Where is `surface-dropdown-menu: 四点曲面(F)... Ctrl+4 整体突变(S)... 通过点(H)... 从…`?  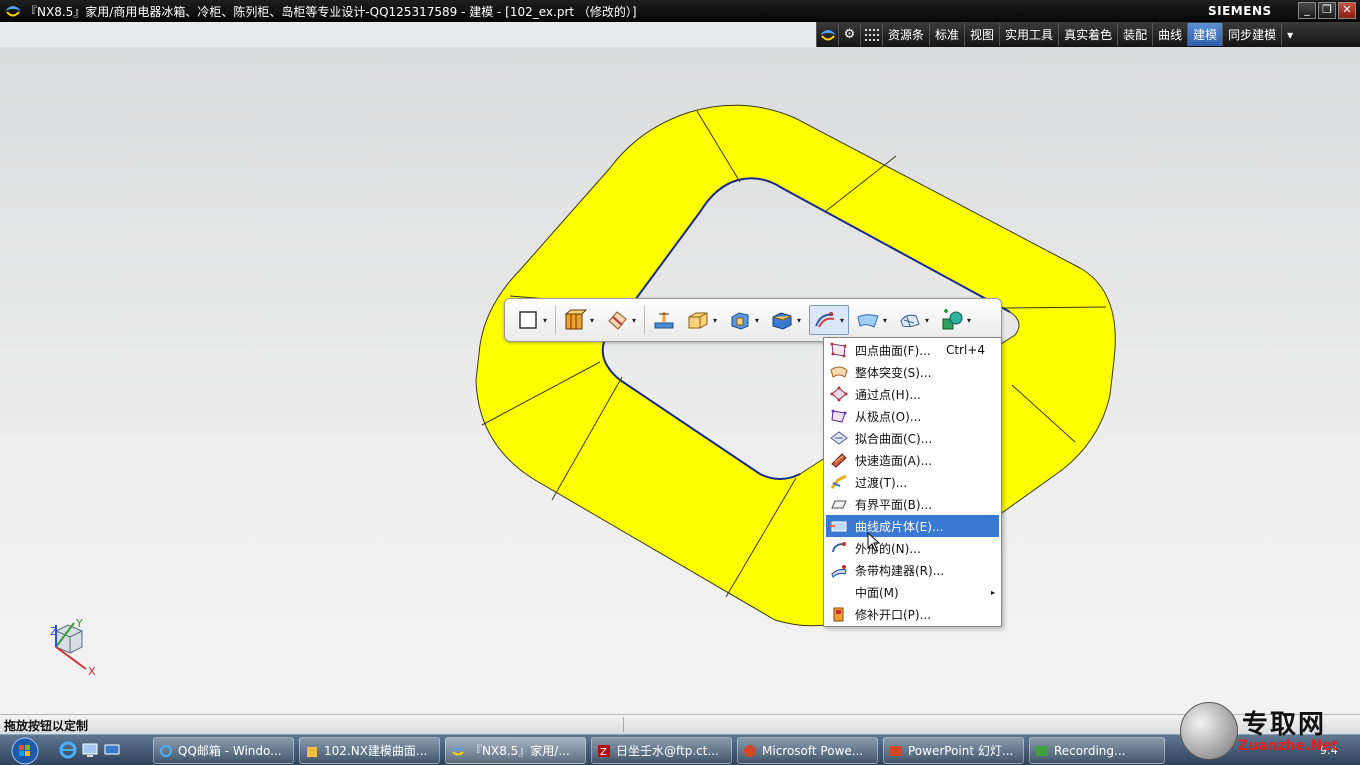 surface-dropdown-menu: 四点曲面(F)... Ctrl+4 整体突变(S)... 通过点(H)... 从… is located at coordinates (912, 482).